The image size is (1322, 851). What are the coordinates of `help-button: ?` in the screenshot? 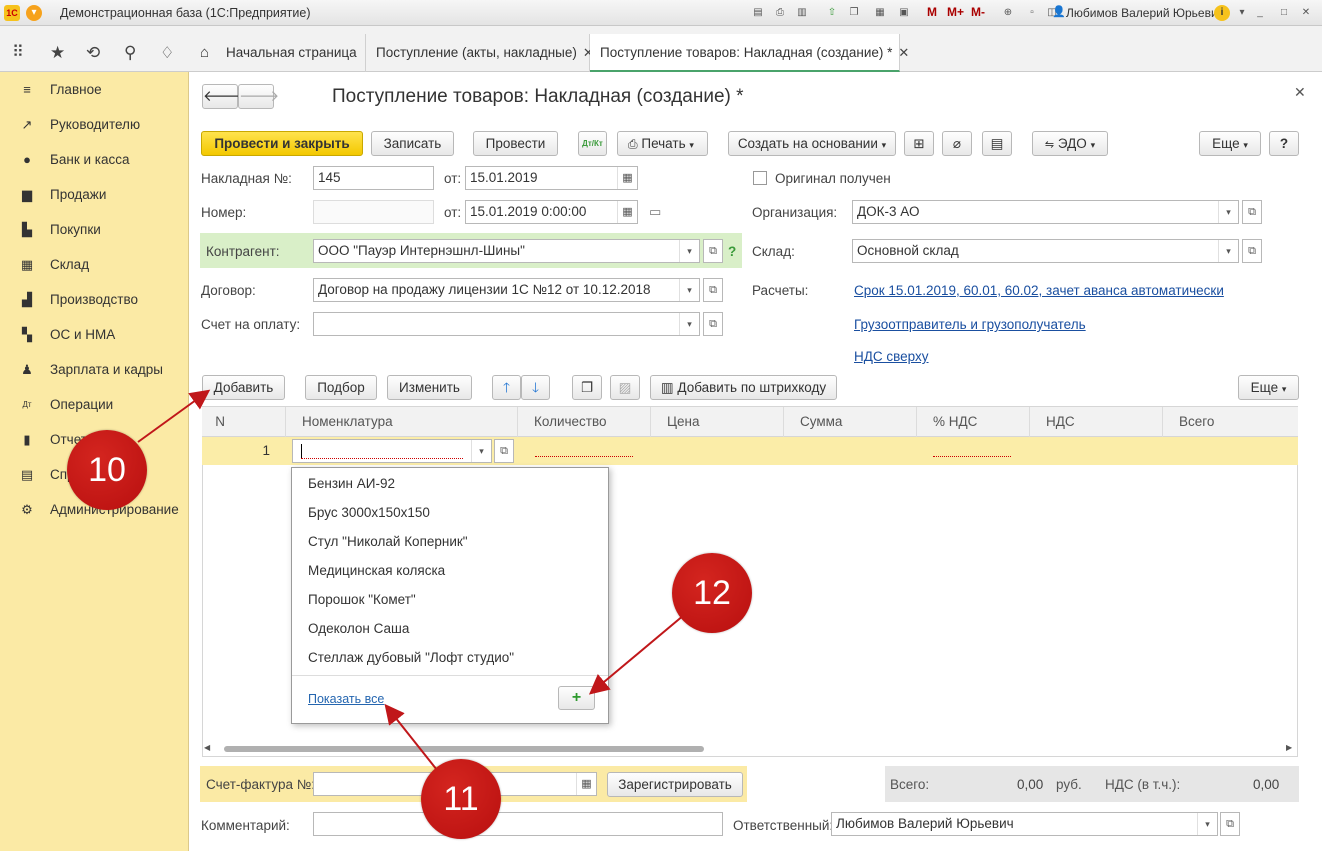 It's located at (1284, 143).